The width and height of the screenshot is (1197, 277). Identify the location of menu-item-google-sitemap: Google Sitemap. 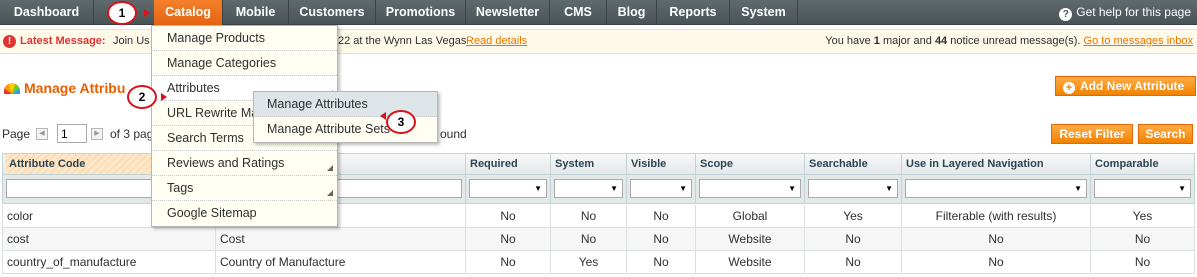
(244, 213).